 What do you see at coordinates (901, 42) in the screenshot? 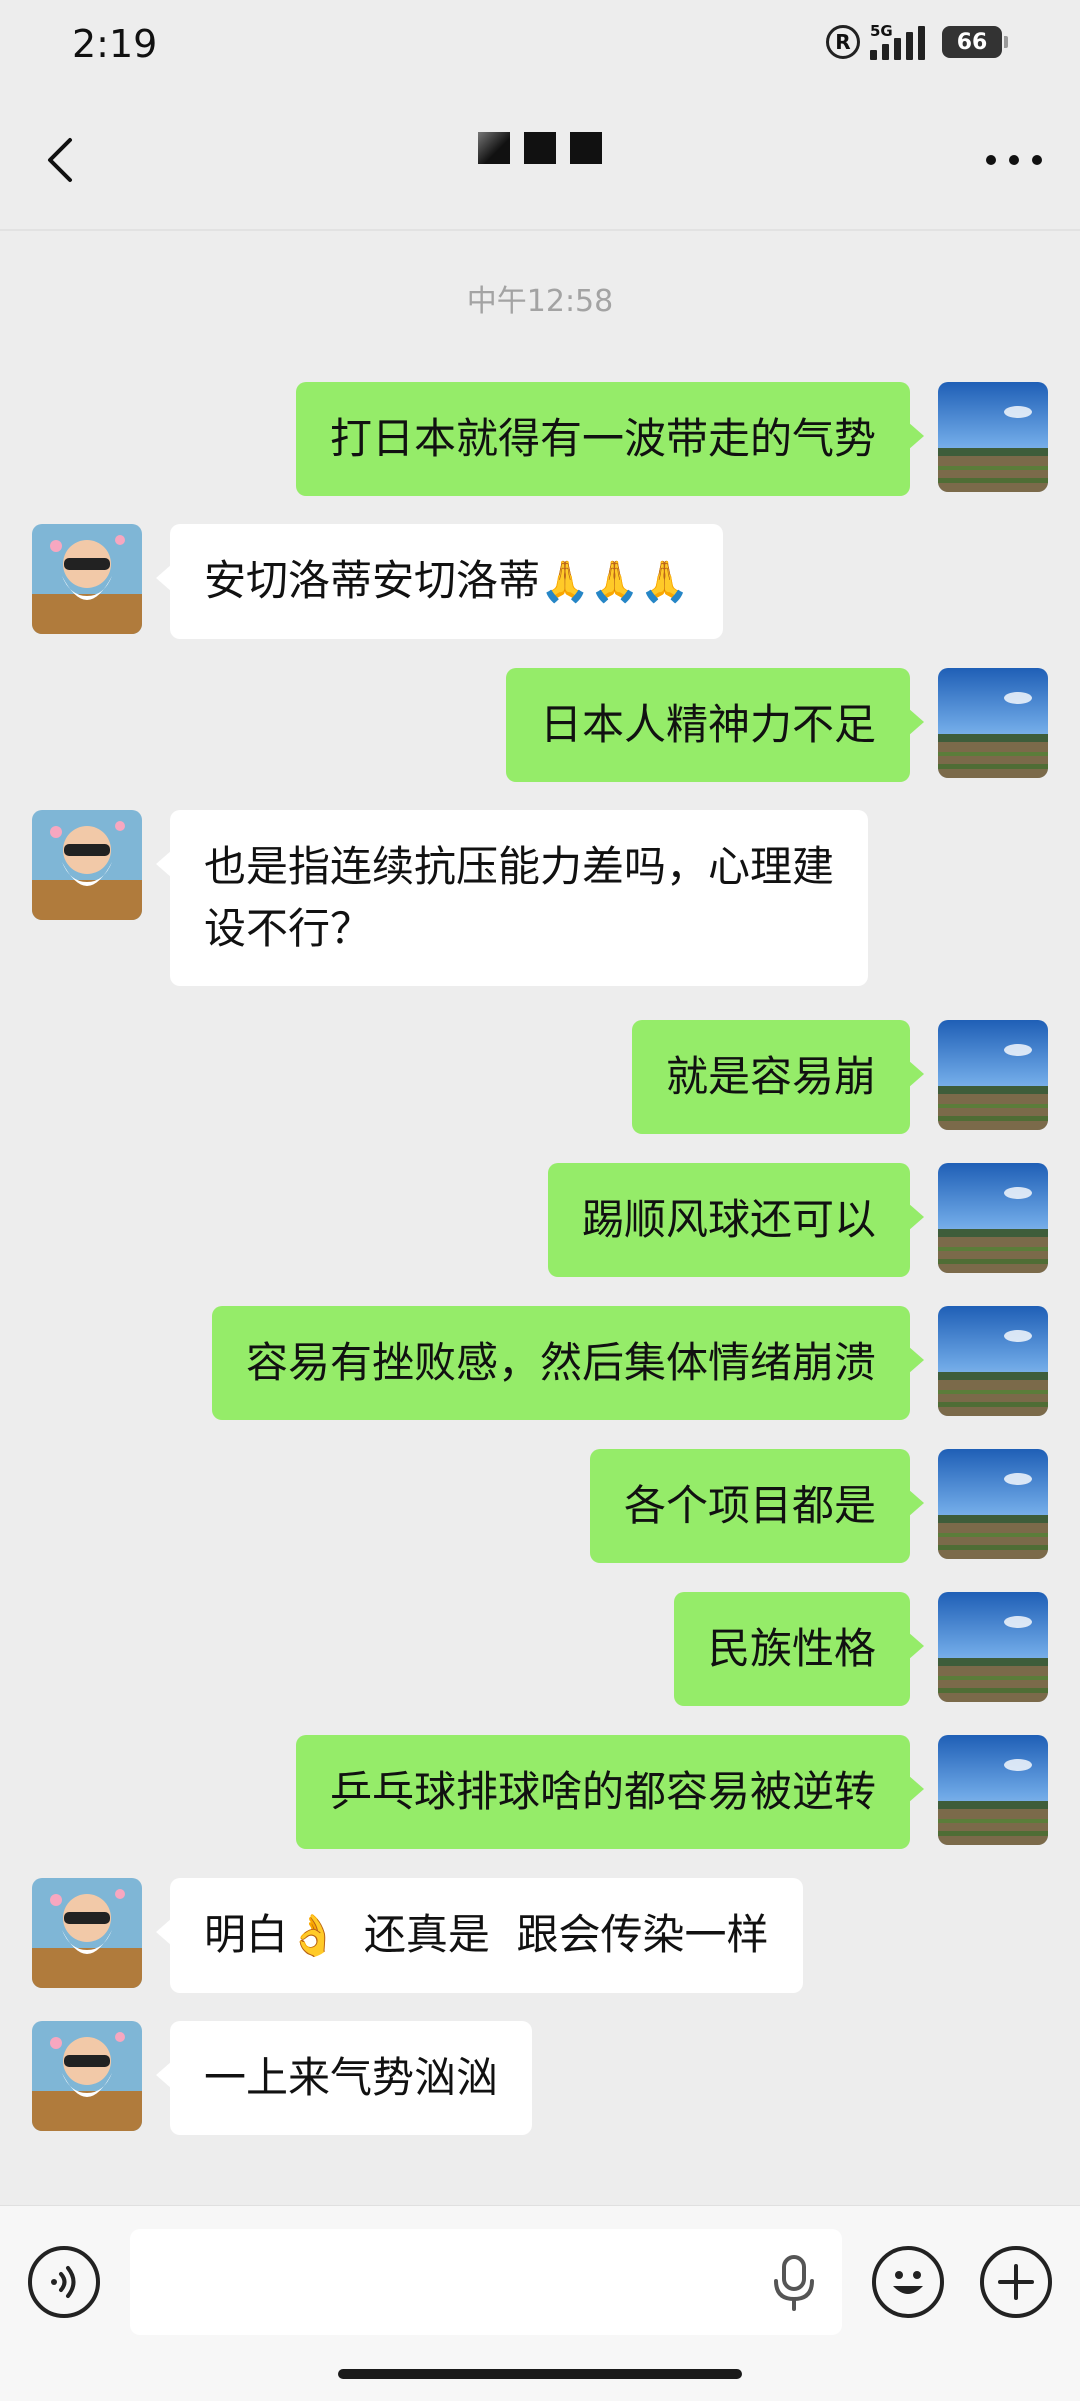
I see `signal-icon: 5G` at bounding box center [901, 42].